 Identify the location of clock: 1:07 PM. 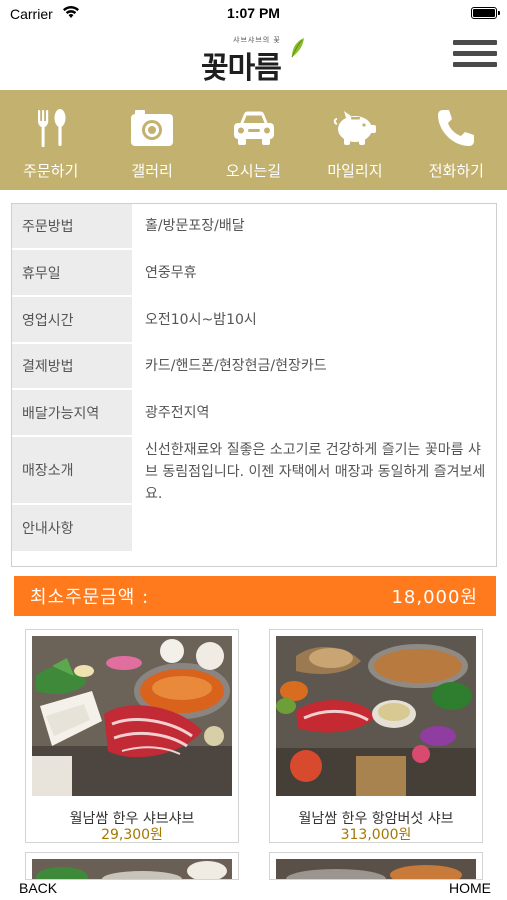
(253, 13).